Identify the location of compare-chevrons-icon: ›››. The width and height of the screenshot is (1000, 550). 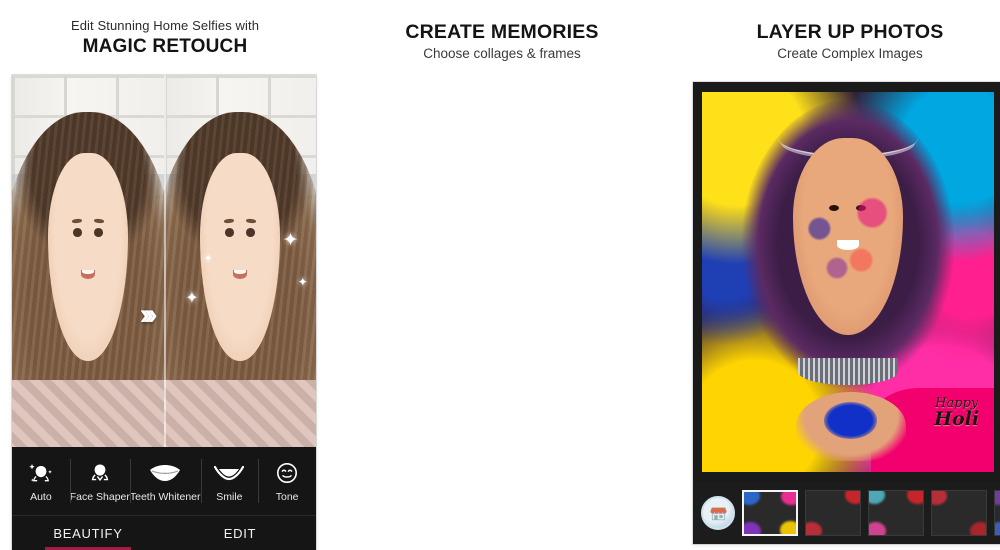
(148, 315).